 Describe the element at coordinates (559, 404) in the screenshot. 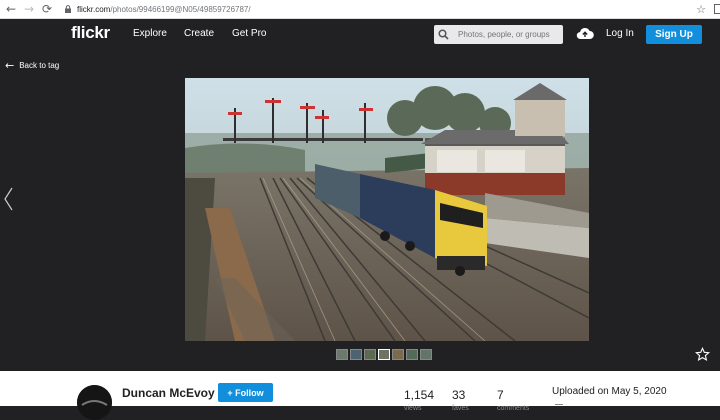

I see `divider` at that location.